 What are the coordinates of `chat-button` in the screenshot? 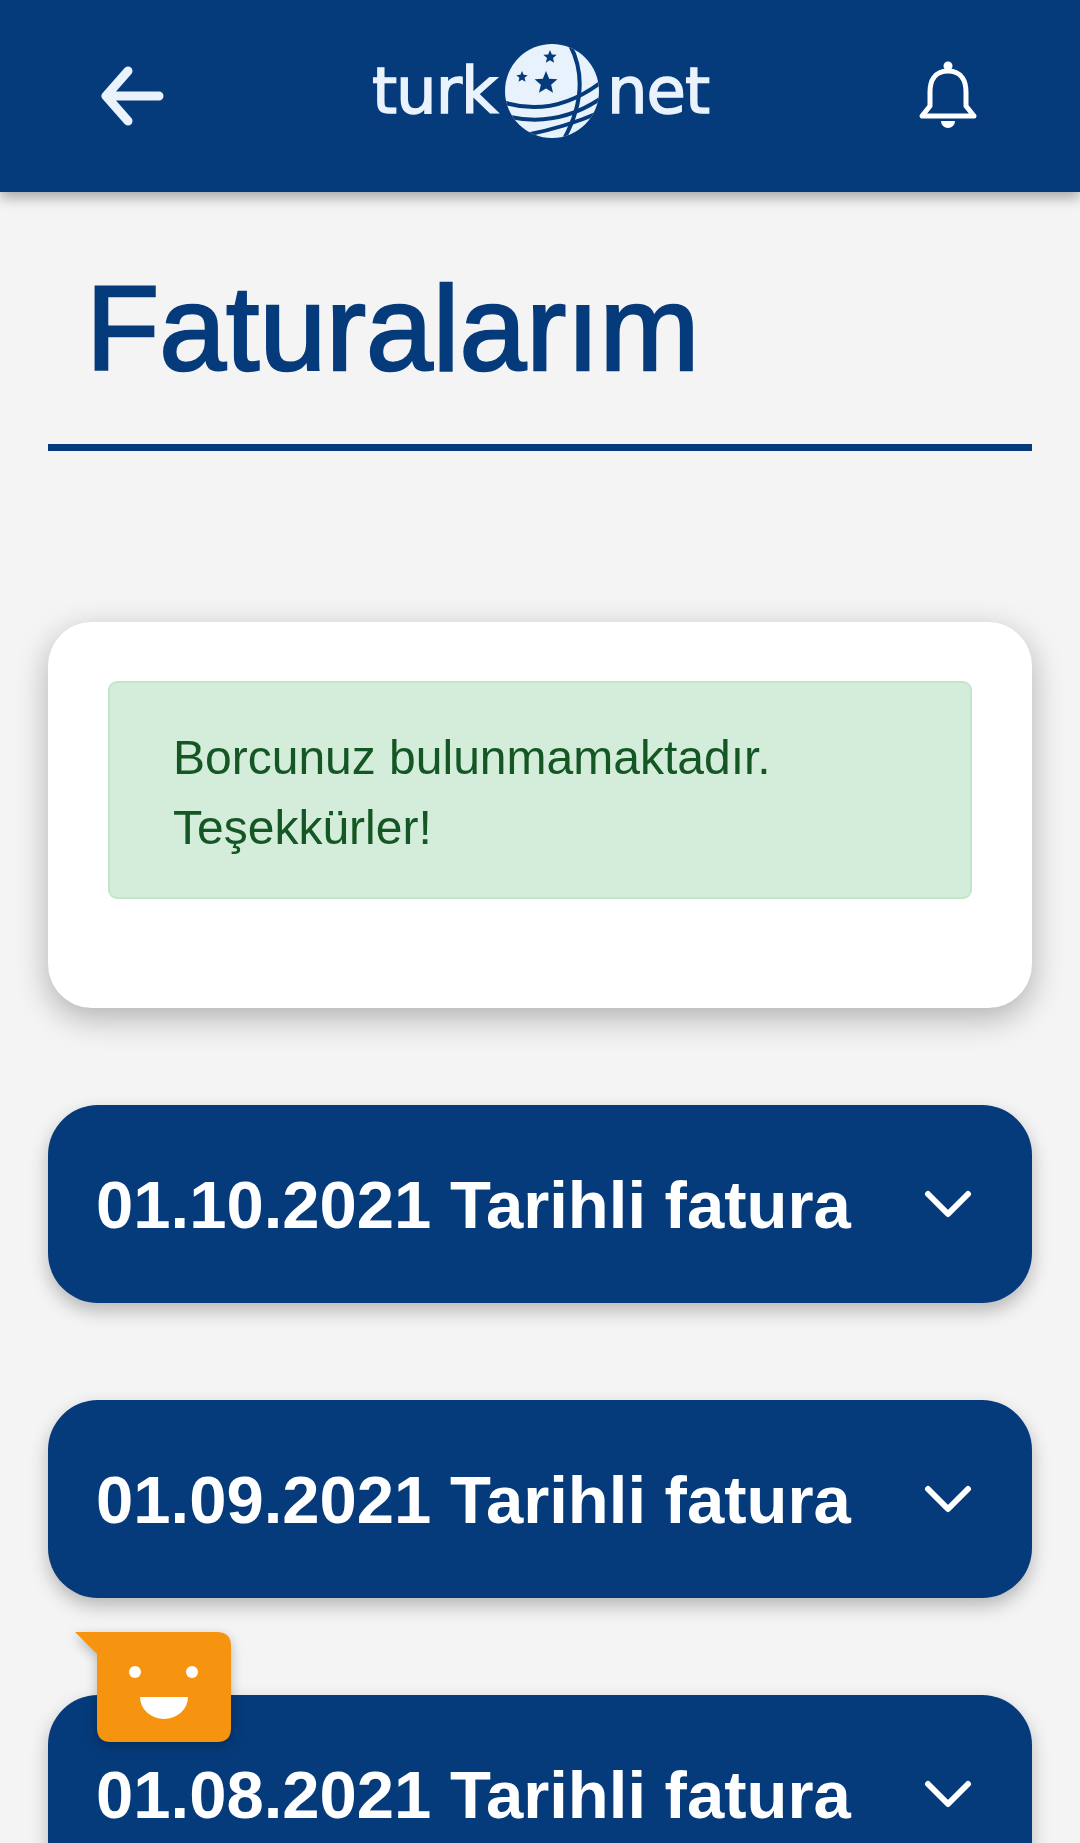 It's located at (153, 1687).